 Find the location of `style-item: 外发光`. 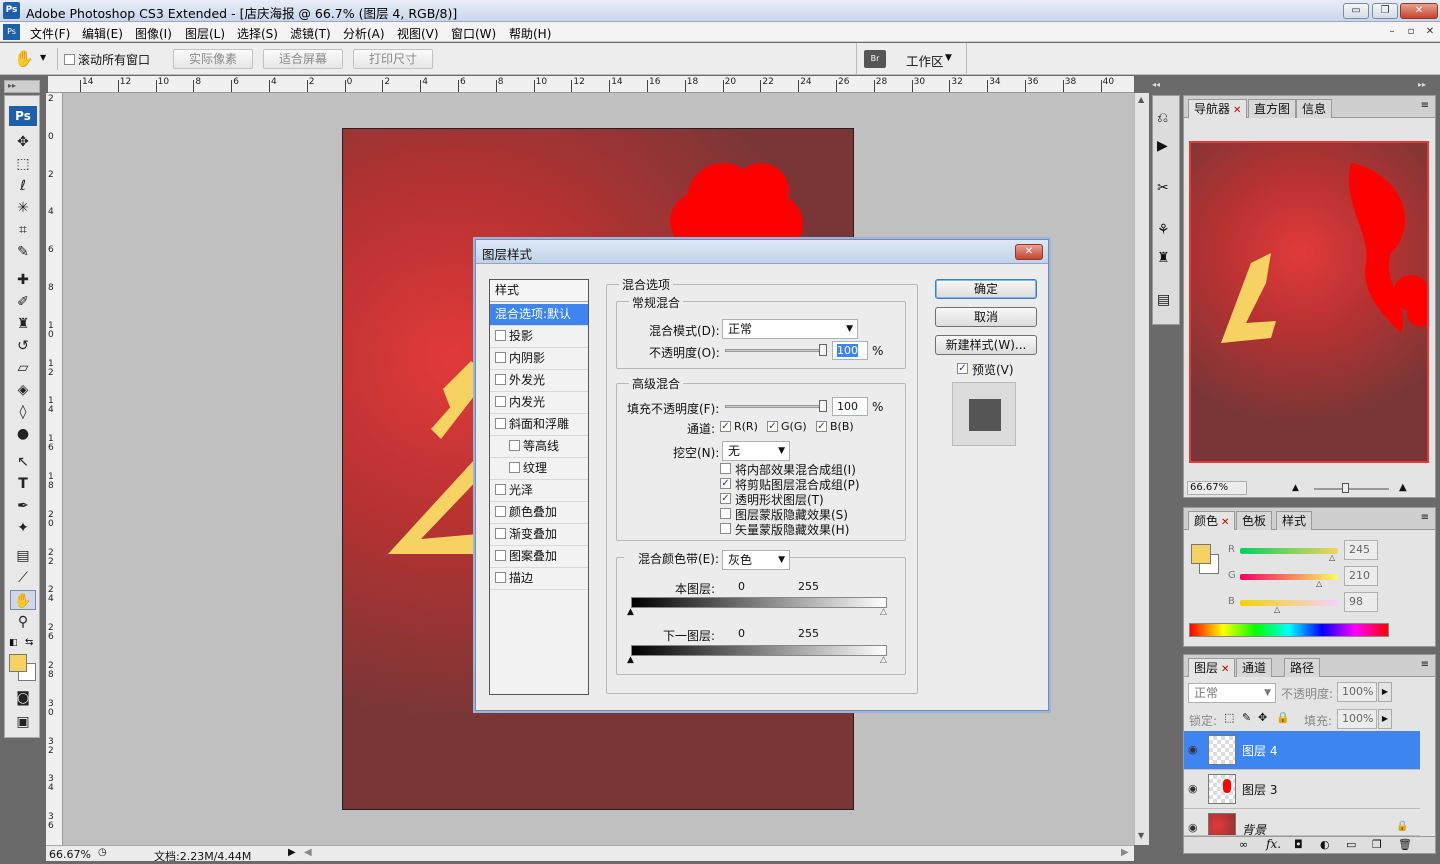

style-item: 外发光 is located at coordinates (539, 381).